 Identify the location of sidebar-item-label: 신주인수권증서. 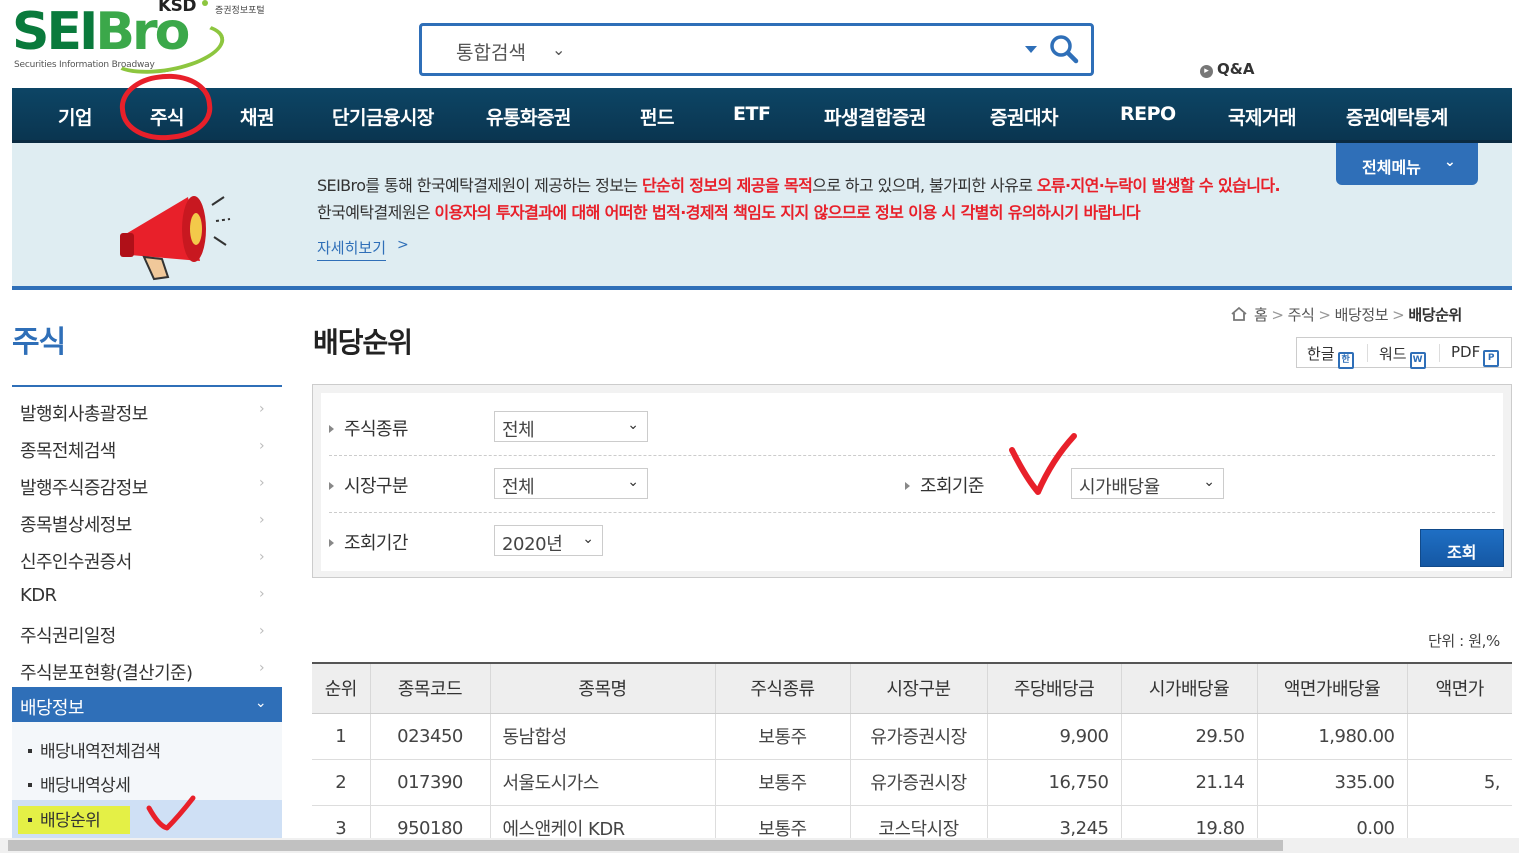
(76, 562).